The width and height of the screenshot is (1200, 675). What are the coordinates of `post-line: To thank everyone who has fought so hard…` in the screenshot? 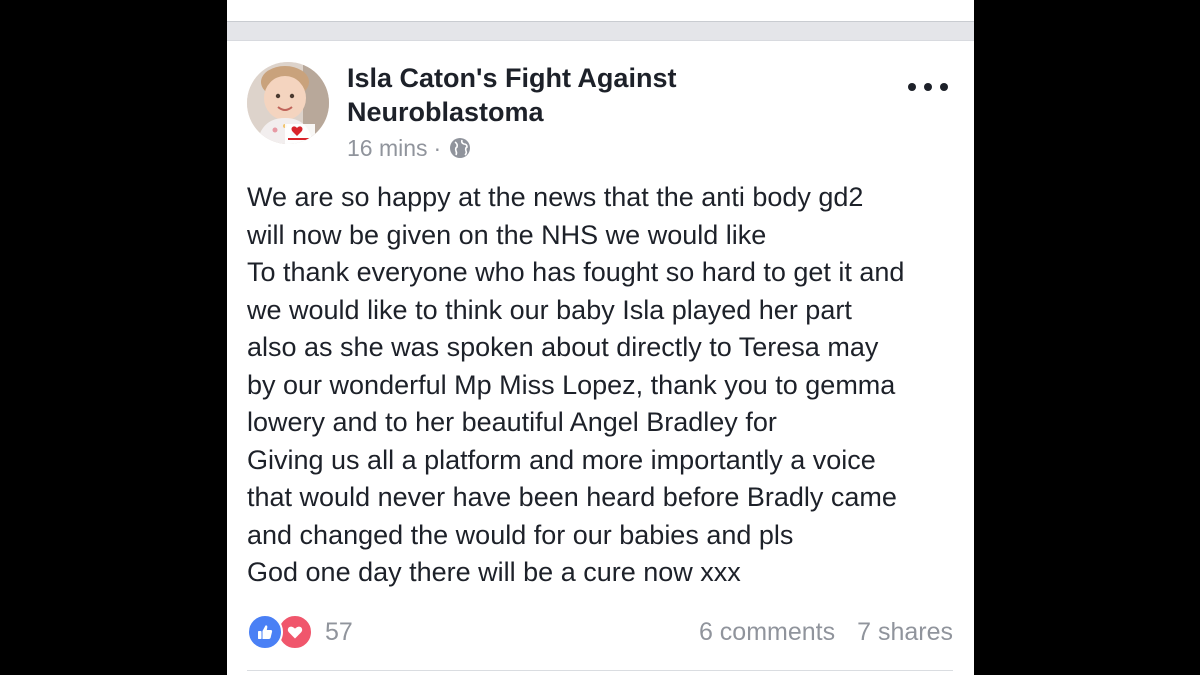 It's located at (576, 272).